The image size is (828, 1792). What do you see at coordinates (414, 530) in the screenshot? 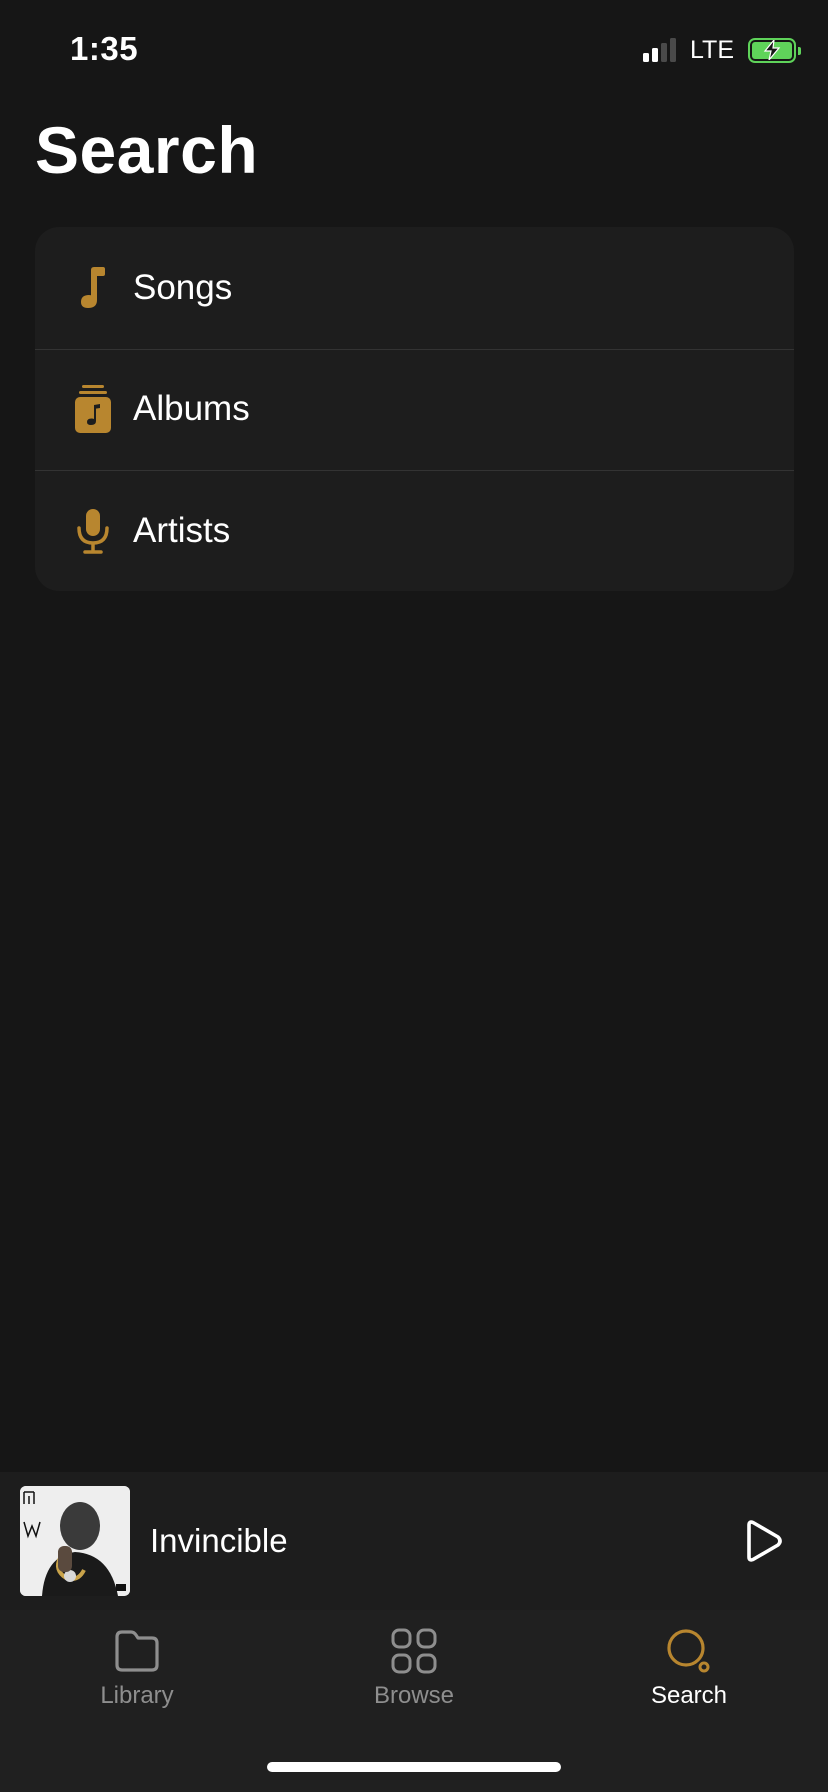
I see `category-artists: Artists` at bounding box center [414, 530].